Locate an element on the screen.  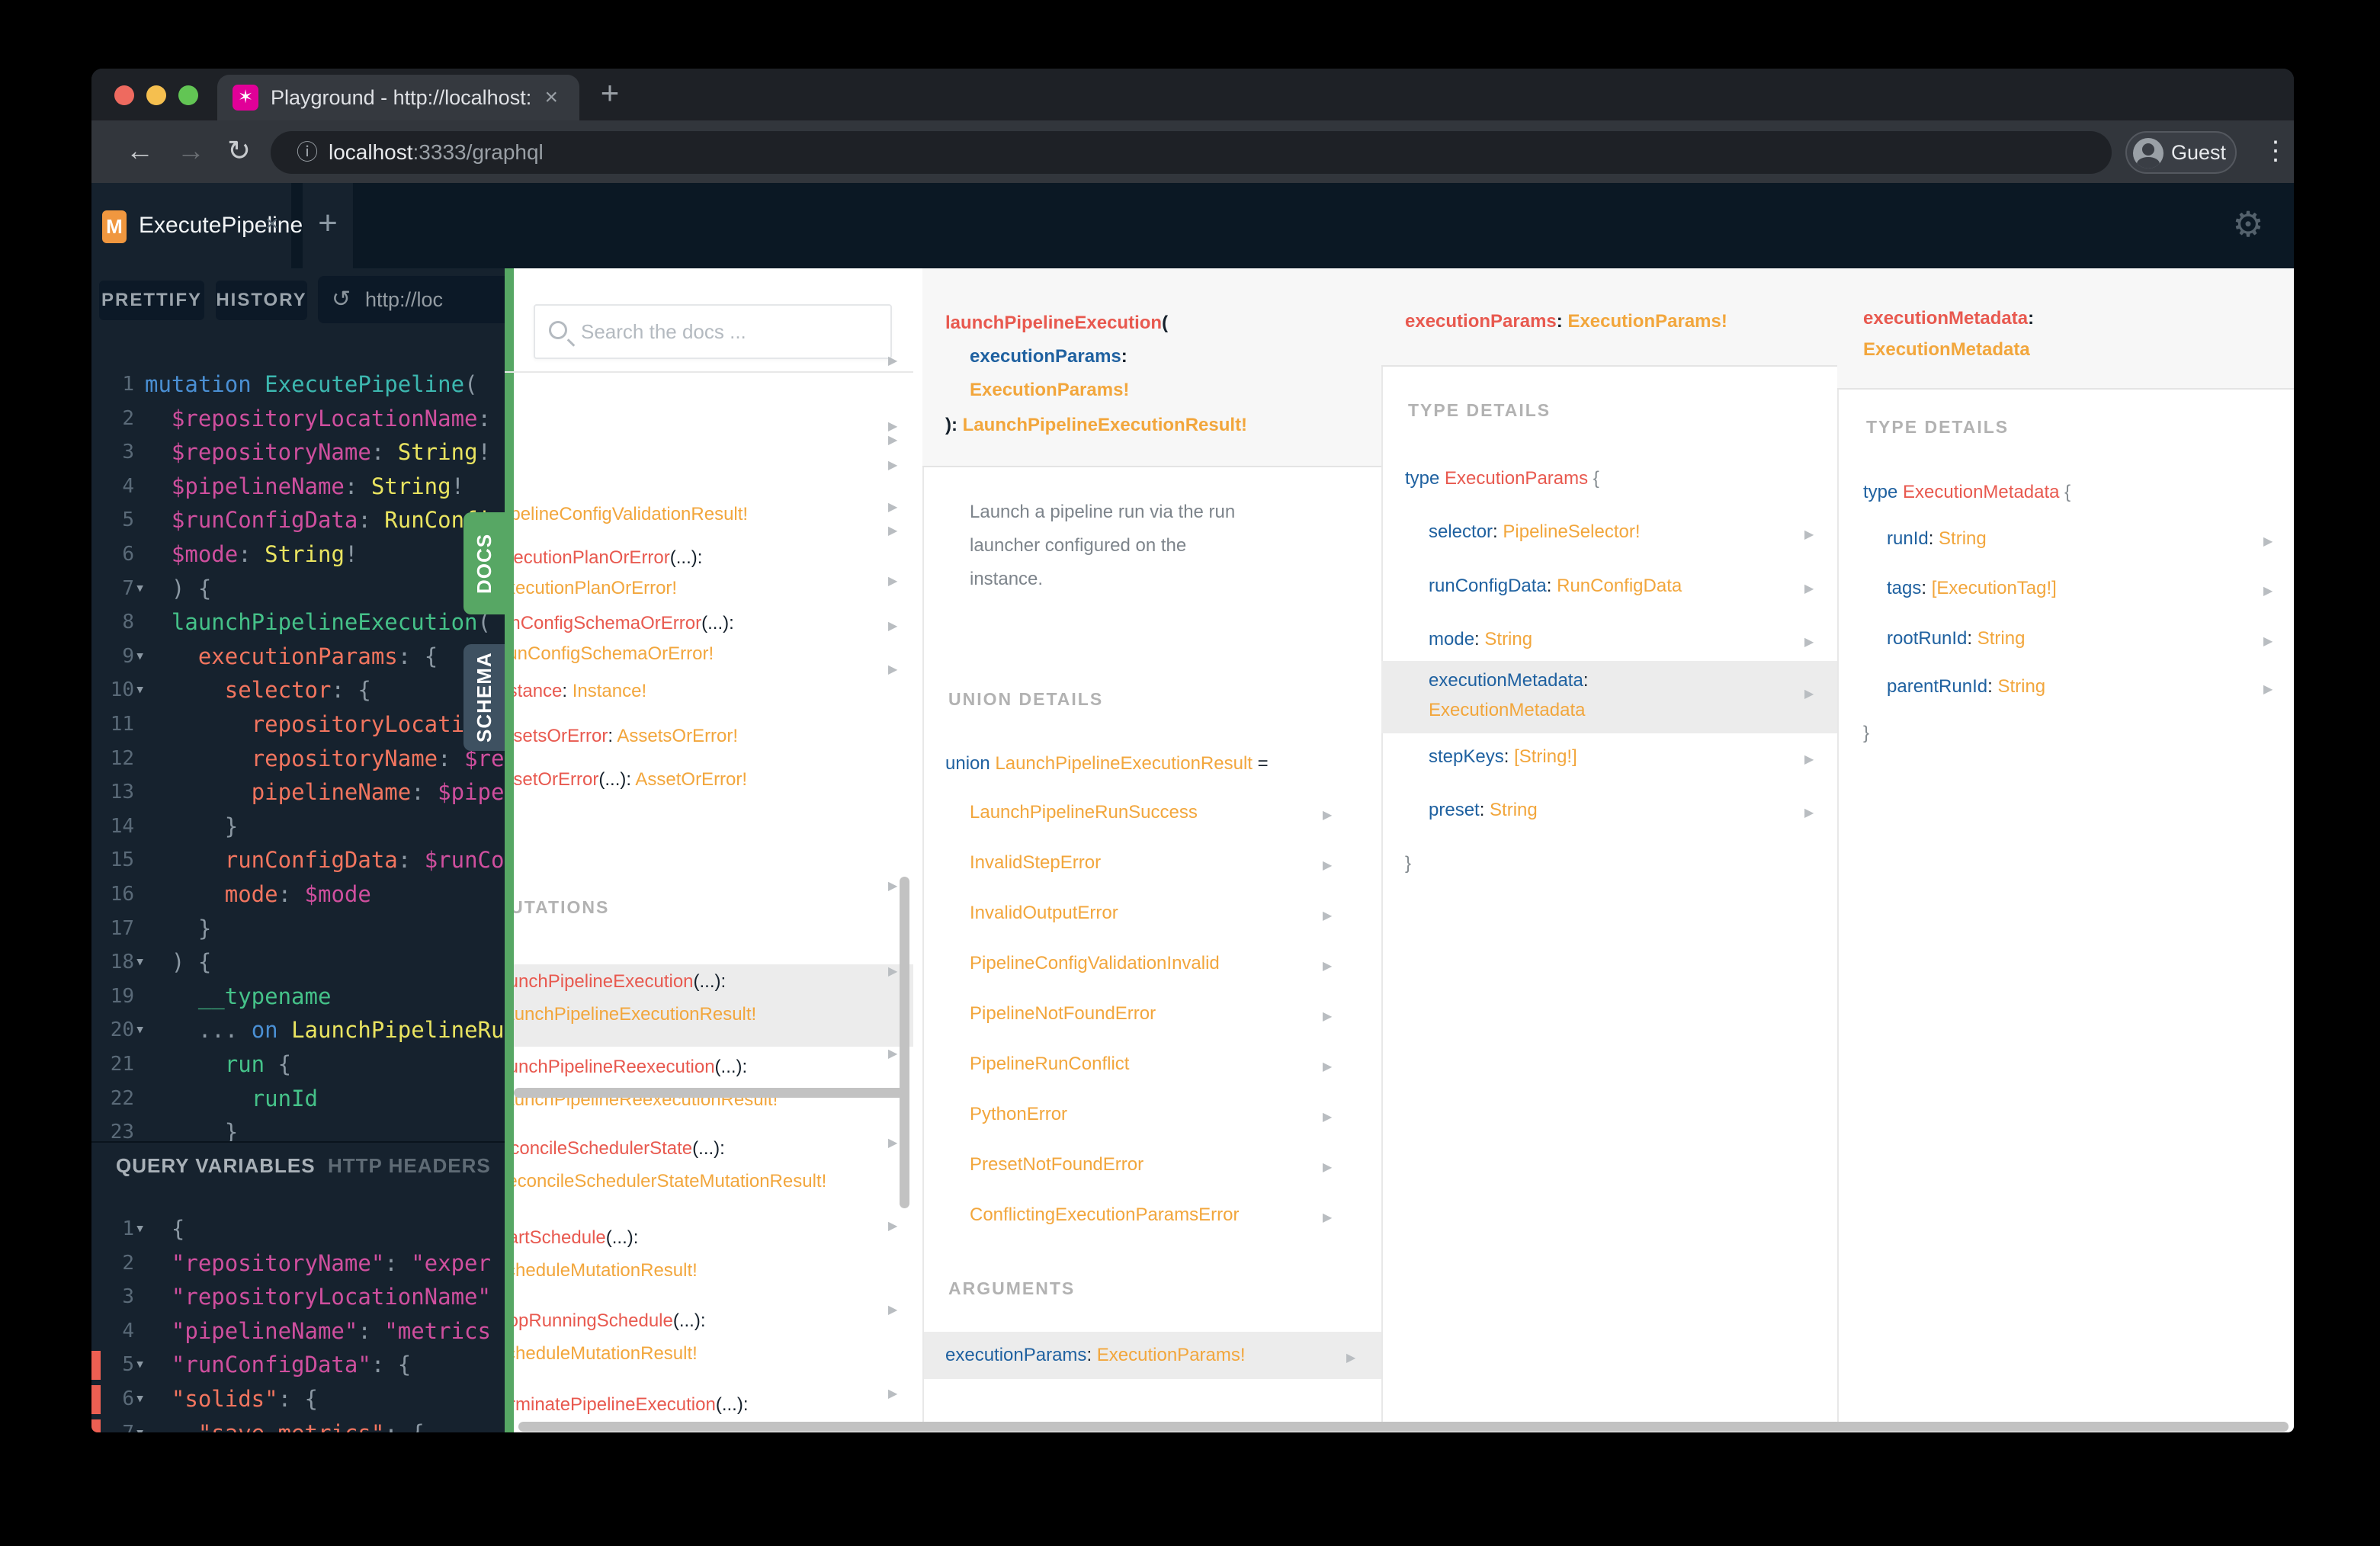
site-info-icon: ⓘ is located at coordinates (307, 152).